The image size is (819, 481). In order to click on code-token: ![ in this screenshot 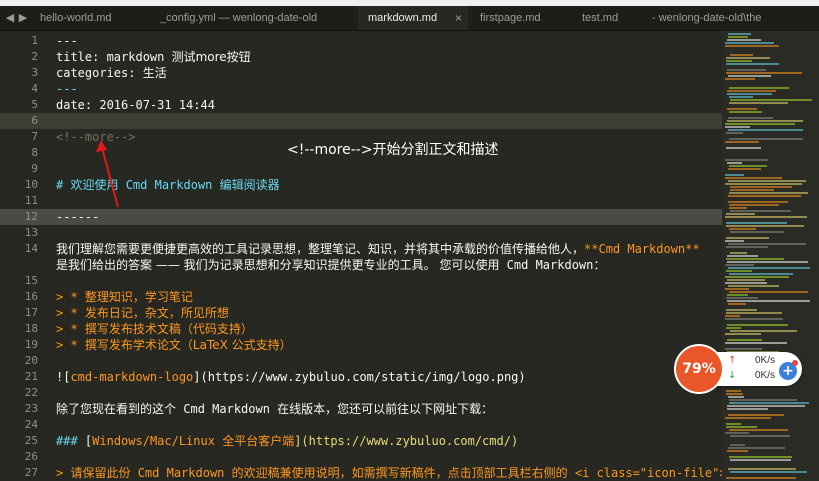, I will do `click(63, 377)`.